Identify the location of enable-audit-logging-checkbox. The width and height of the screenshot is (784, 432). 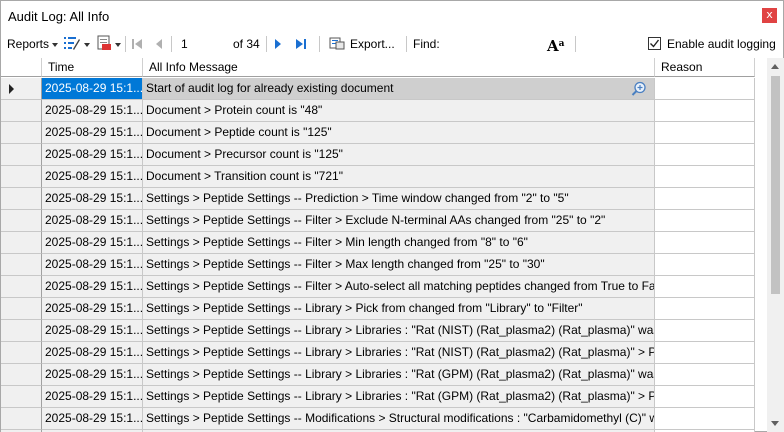
(654, 43).